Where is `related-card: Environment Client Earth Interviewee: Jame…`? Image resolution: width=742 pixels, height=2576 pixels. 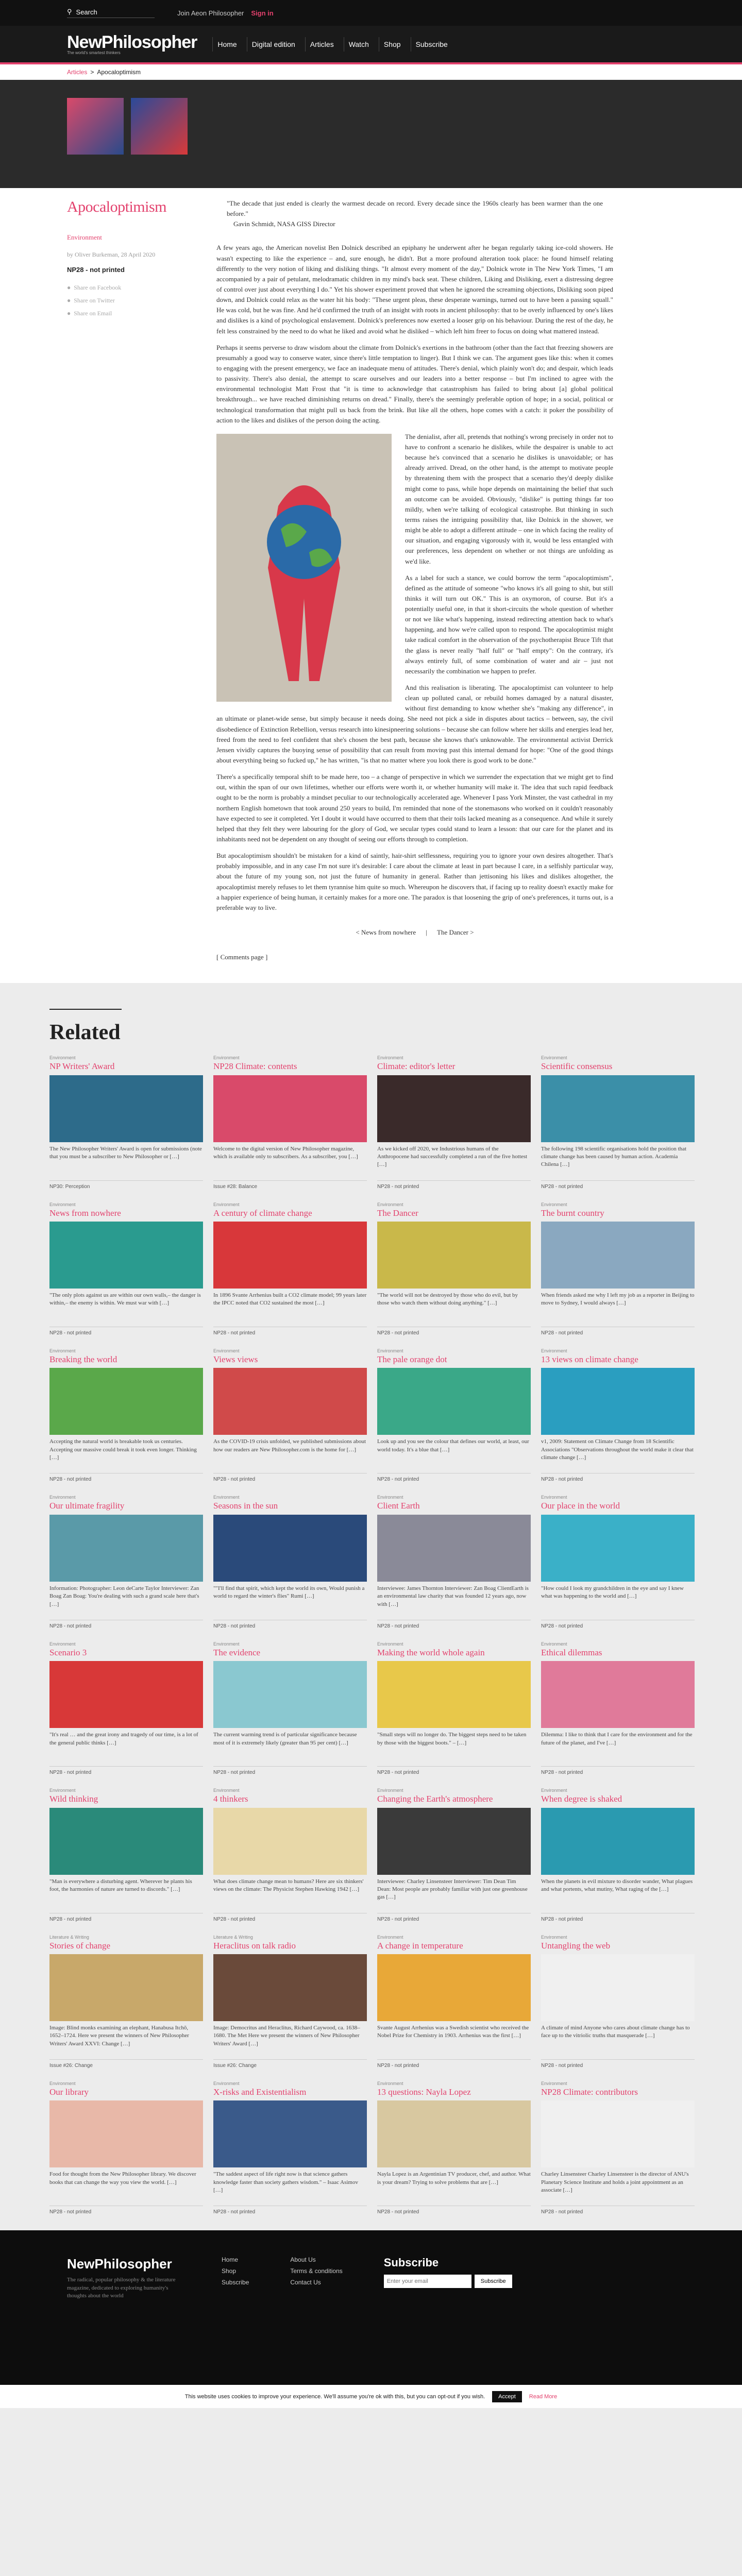 related-card: Environment Client Earth Interviewee: Jame… is located at coordinates (454, 1562).